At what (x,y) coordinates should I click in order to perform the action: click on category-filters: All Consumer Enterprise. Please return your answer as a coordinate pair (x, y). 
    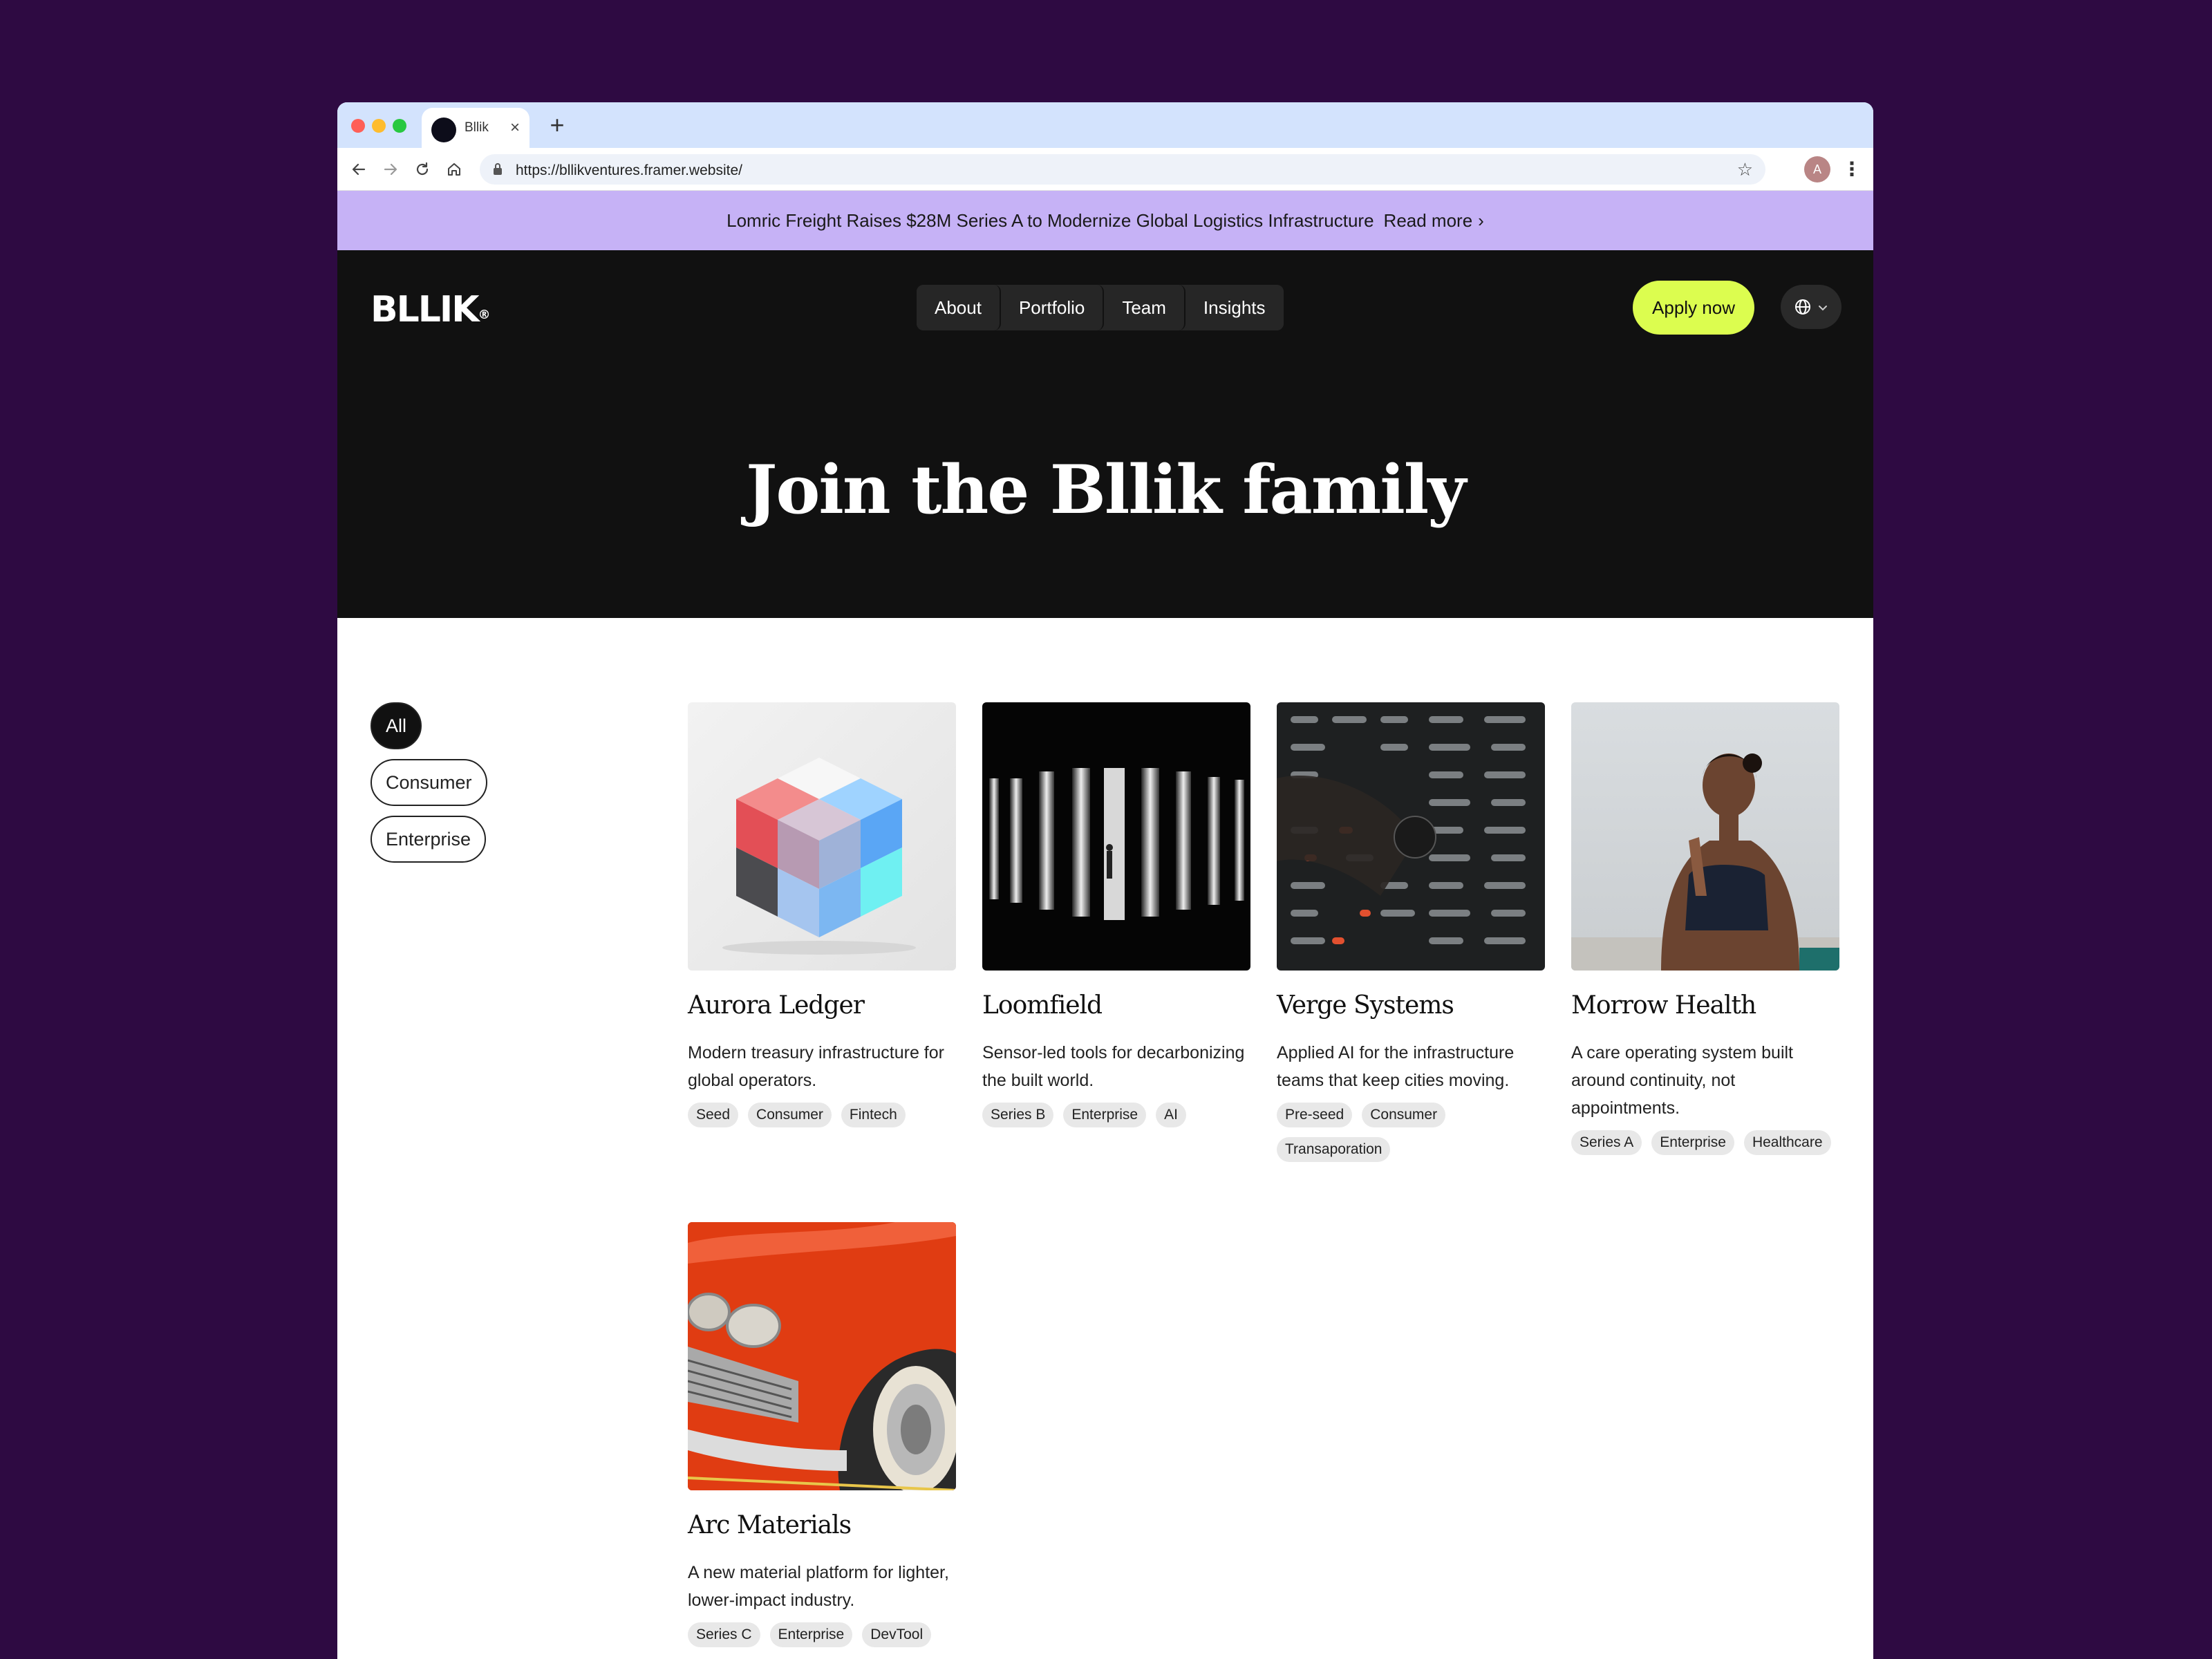
    Looking at the image, I should click on (429, 787).